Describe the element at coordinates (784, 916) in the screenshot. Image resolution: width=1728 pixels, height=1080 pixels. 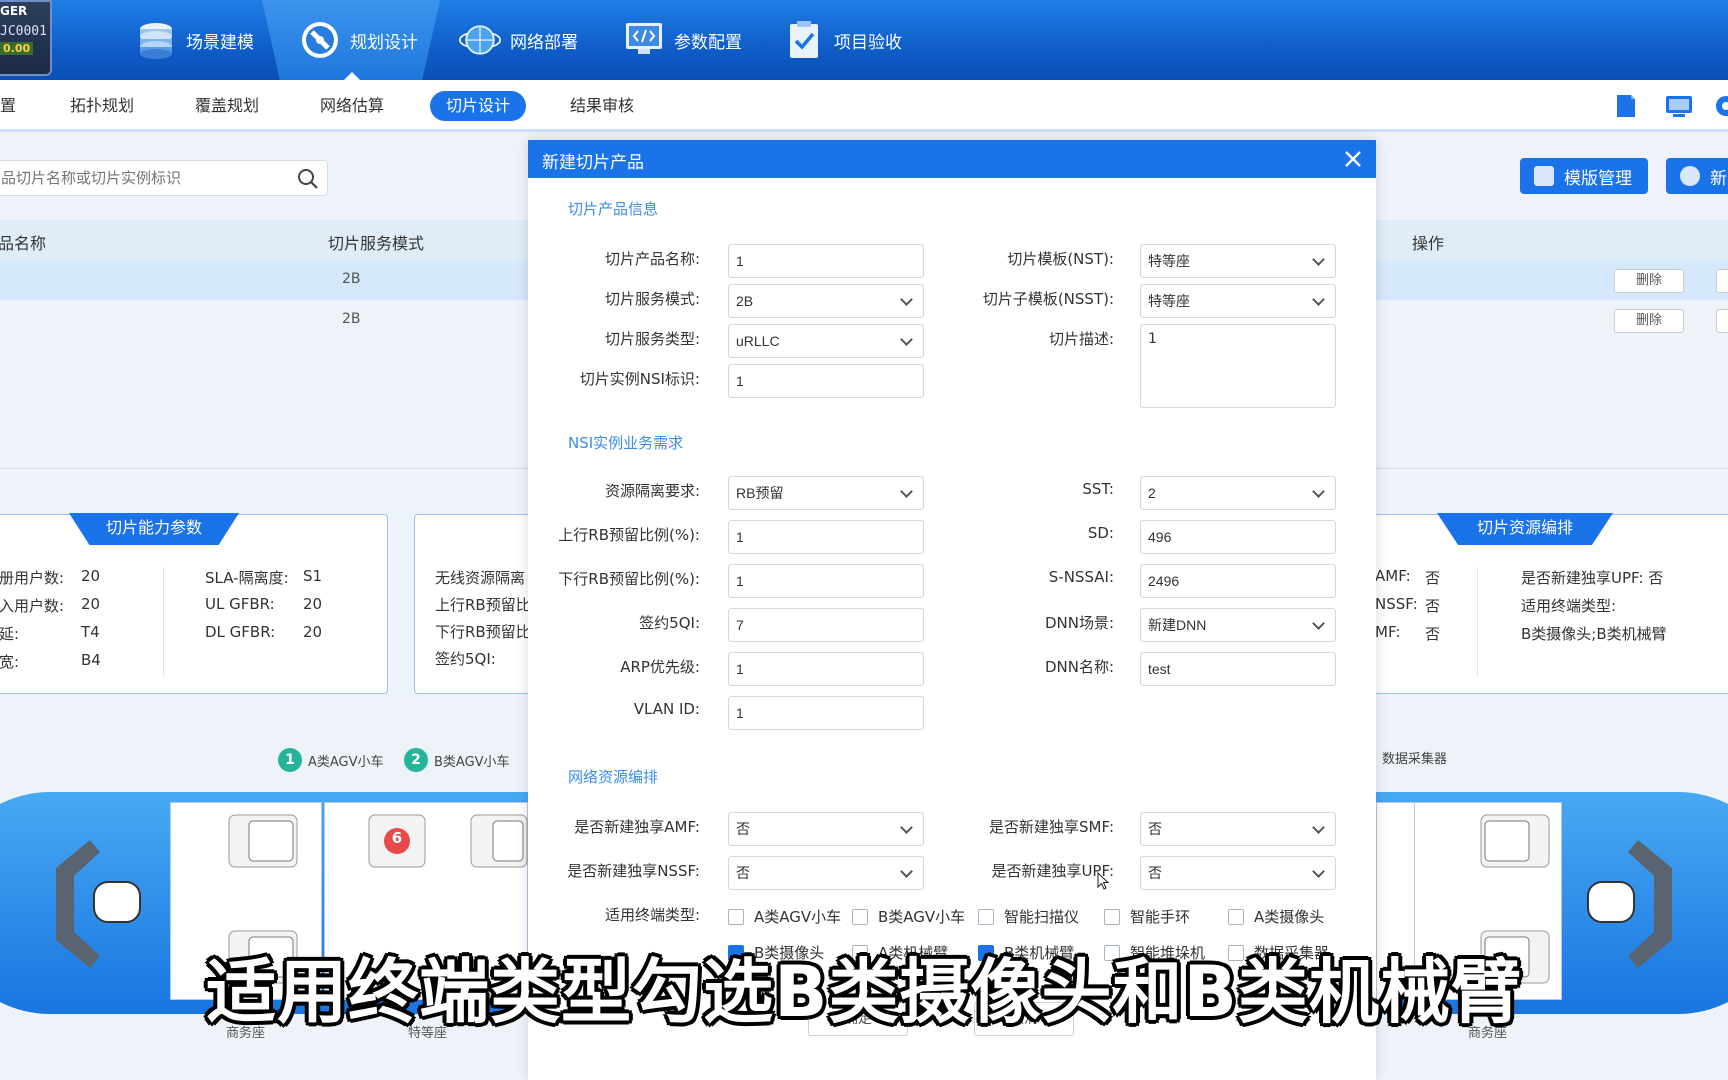
I see `terminal-checkbox: A类AGV小车` at that location.